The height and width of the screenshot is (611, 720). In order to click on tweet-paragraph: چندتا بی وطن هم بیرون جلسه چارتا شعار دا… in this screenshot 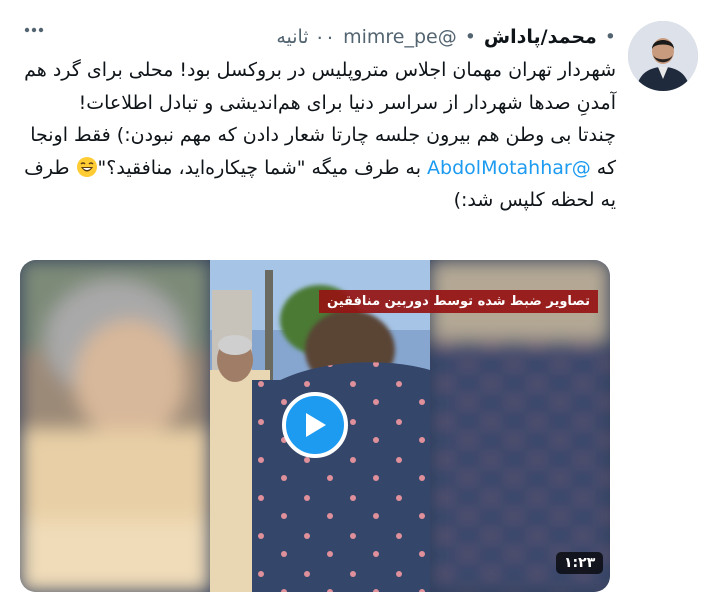, I will do `click(320, 167)`.